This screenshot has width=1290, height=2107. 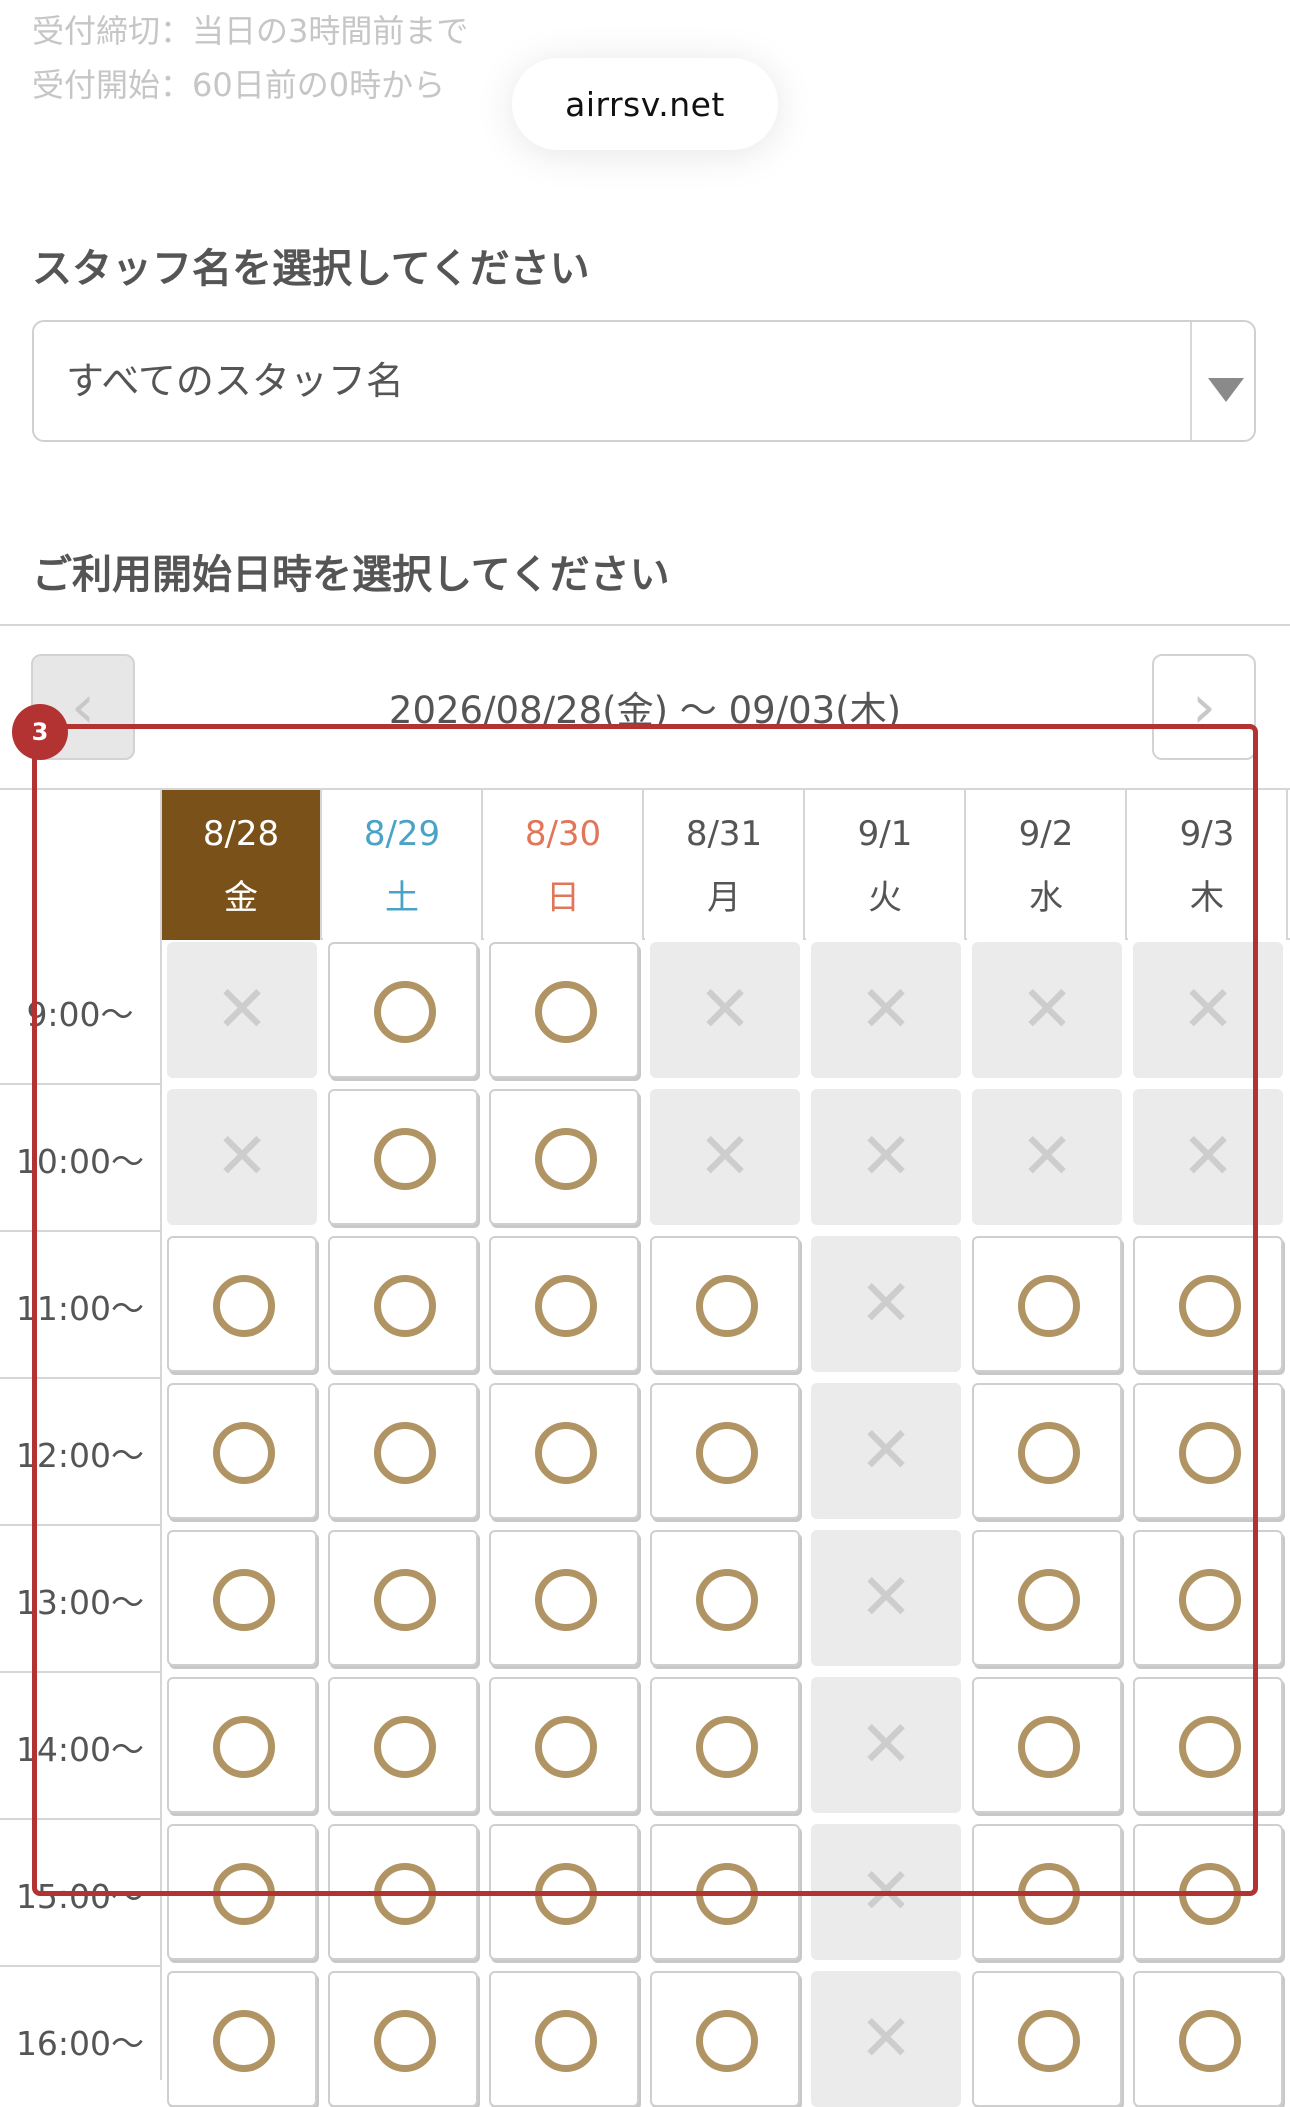 What do you see at coordinates (644, 381) in the screenshot?
I see `staff-select: すべてのスタッフ名` at bounding box center [644, 381].